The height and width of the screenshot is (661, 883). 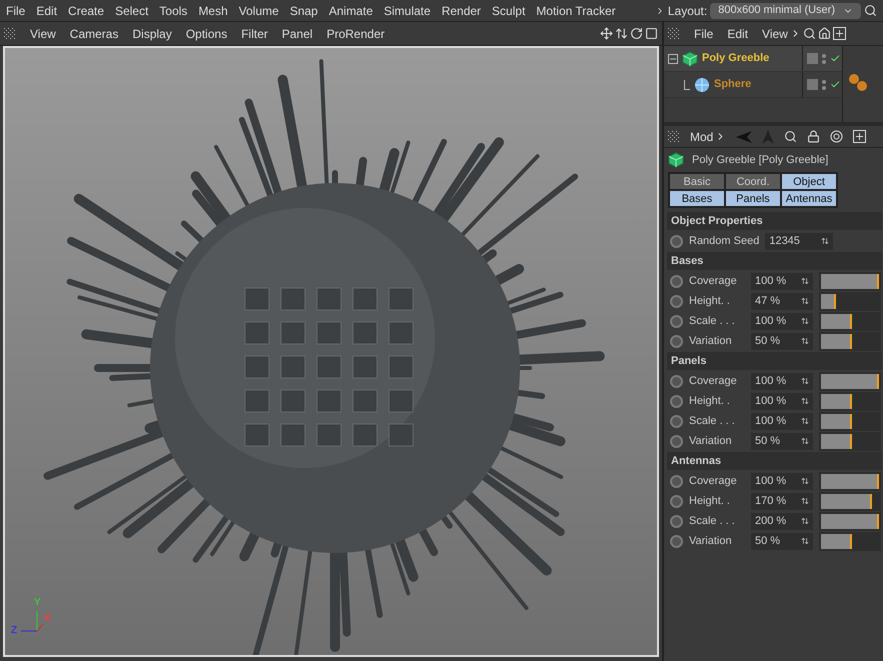 What do you see at coordinates (704, 33) in the screenshot?
I see `manager-menu-item: File` at bounding box center [704, 33].